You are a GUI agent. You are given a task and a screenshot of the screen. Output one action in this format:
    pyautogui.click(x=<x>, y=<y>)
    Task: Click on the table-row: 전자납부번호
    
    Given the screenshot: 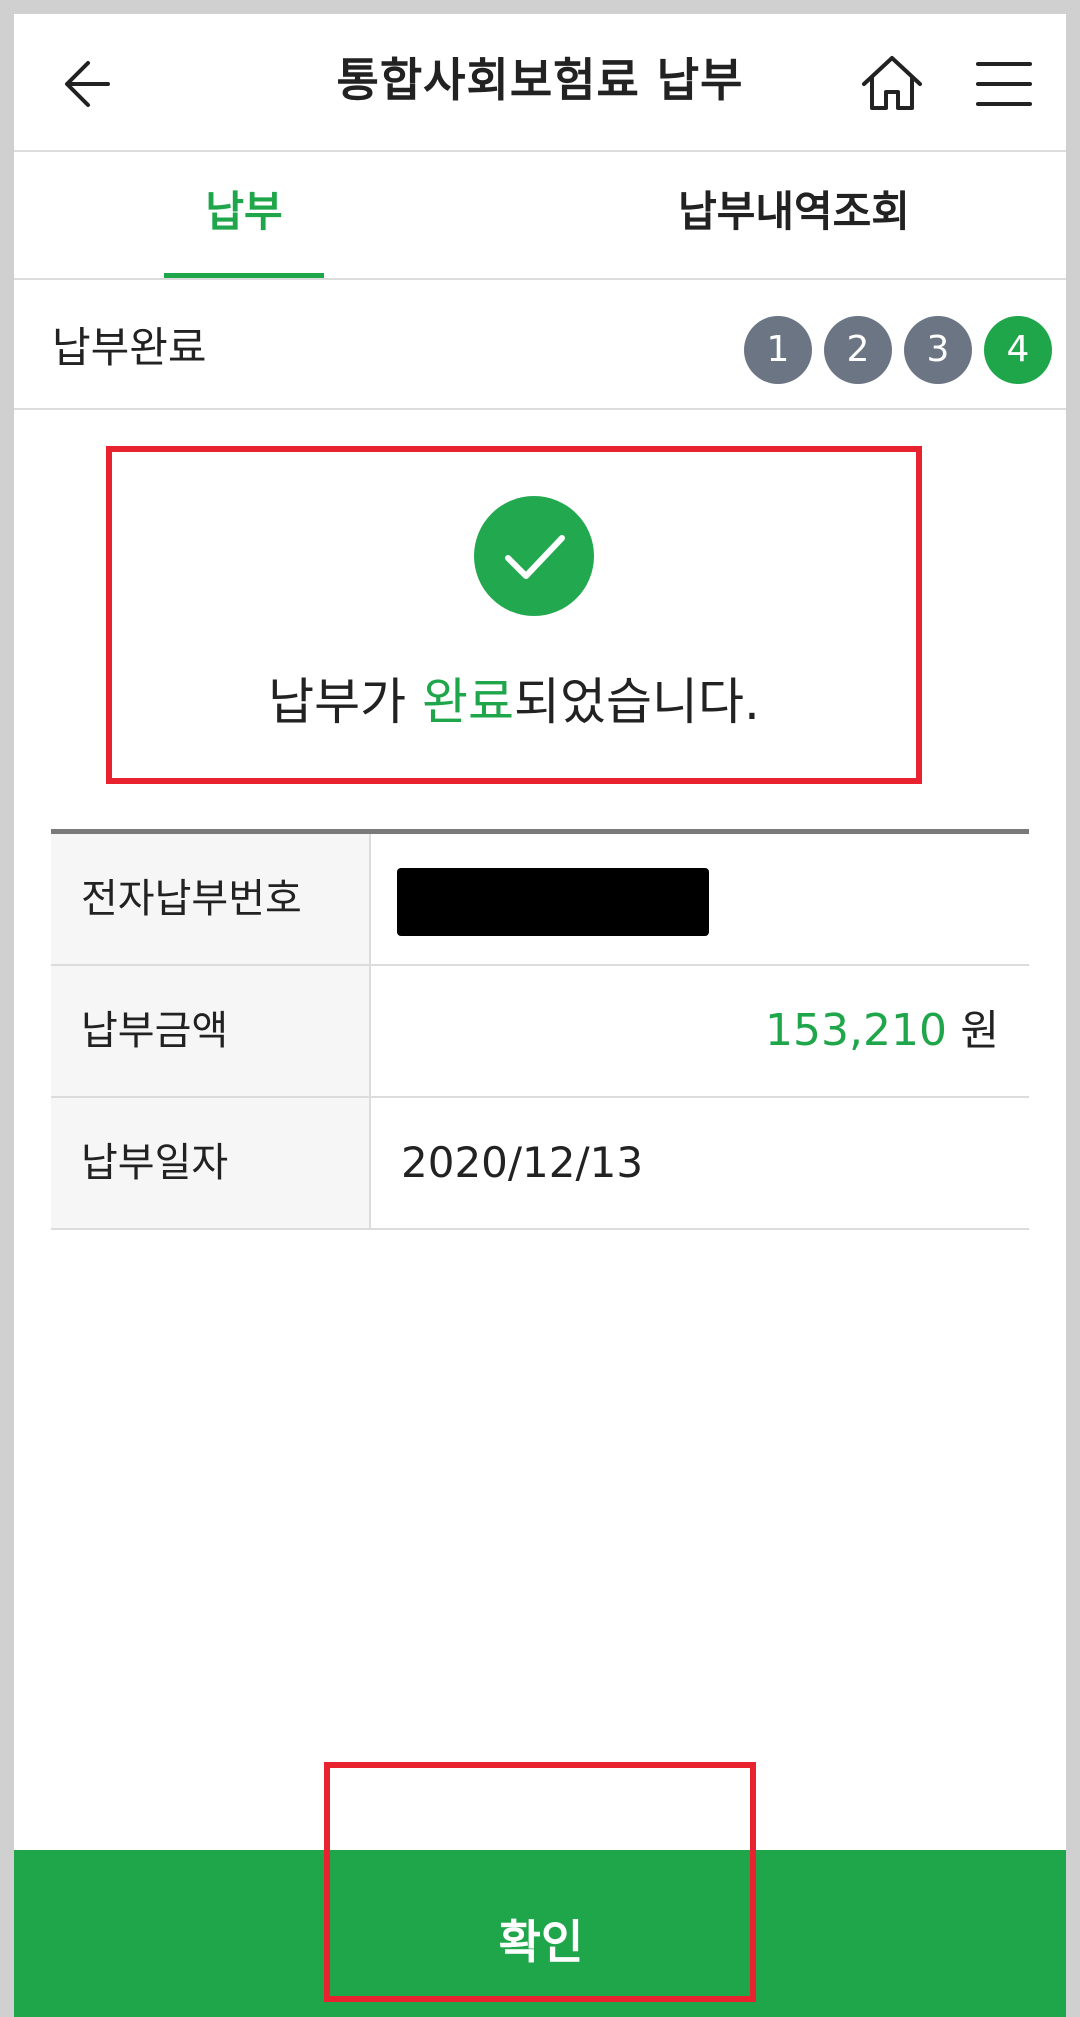 What is the action you would take?
    pyautogui.click(x=540, y=900)
    